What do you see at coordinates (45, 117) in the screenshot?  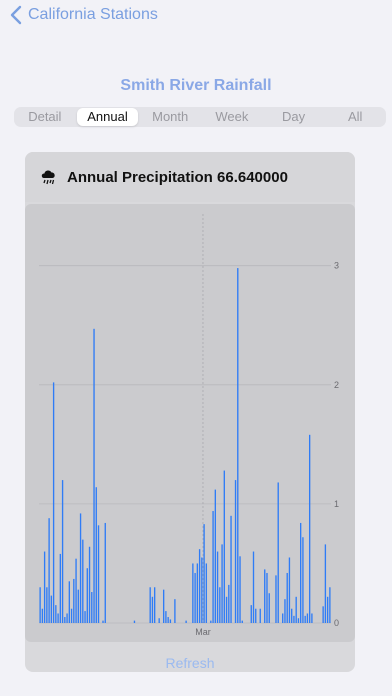 I see `tab-detail: Detail` at bounding box center [45, 117].